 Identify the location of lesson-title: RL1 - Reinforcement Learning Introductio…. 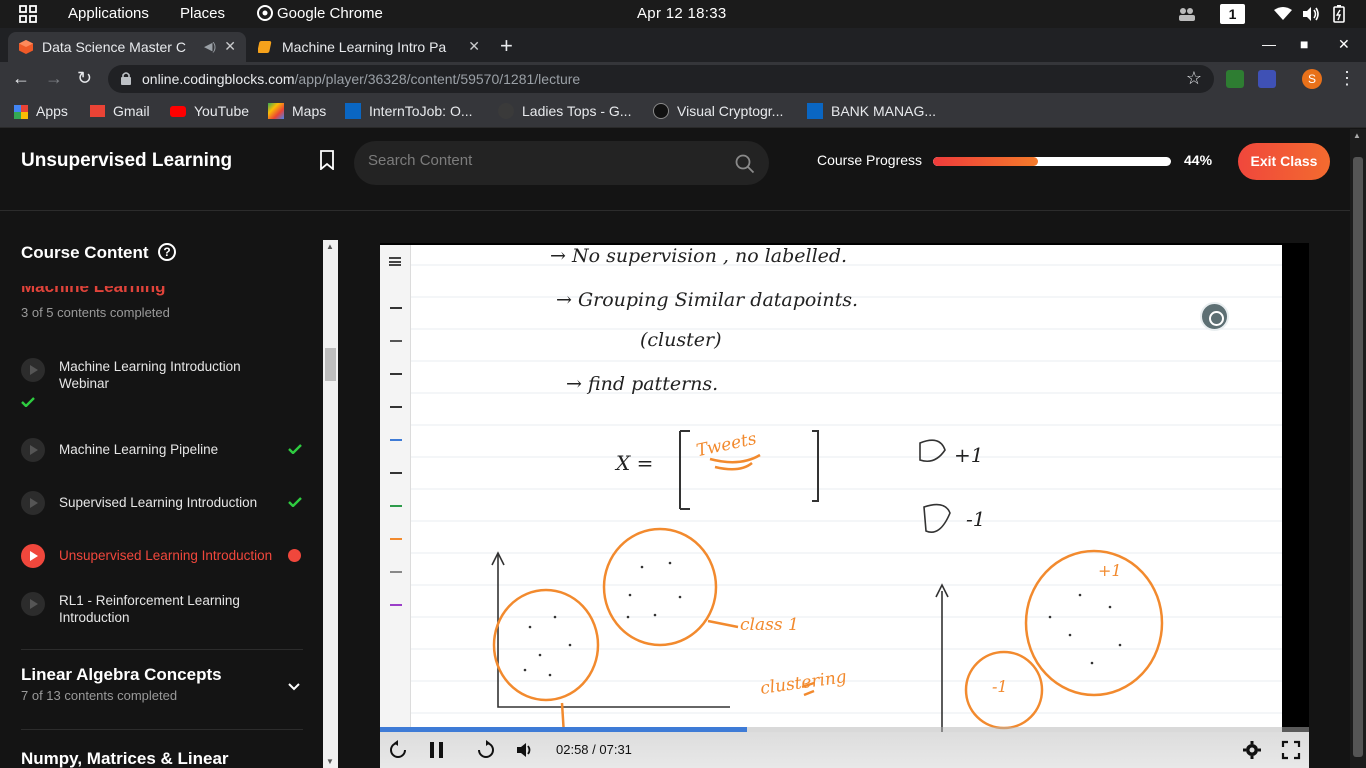
(149, 609).